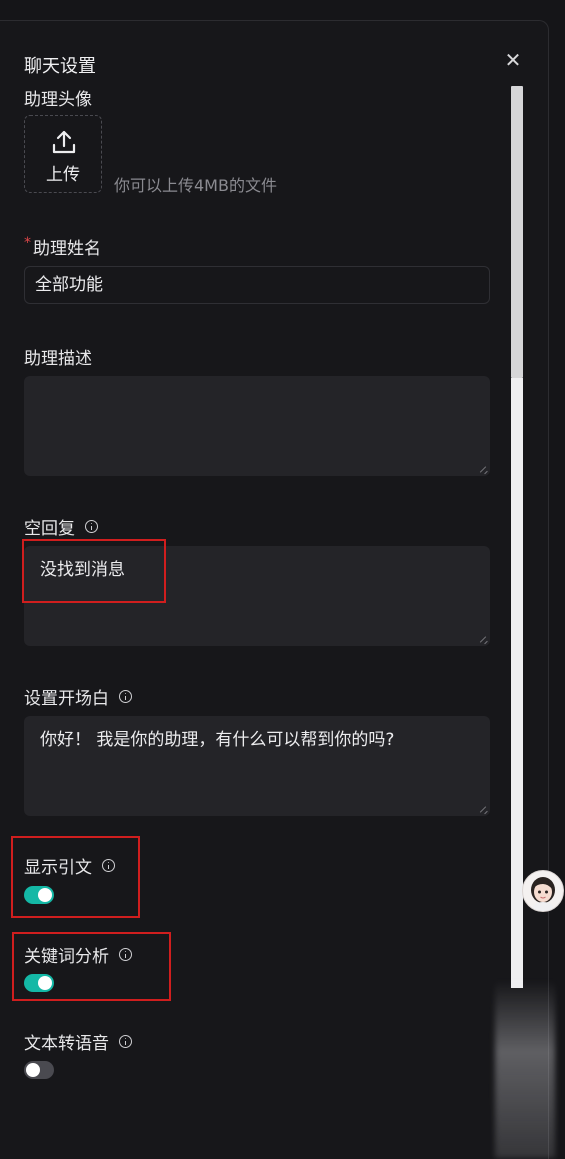  What do you see at coordinates (257, 596) in the screenshot?
I see `empty-reply-textarea: 没找到消息` at bounding box center [257, 596].